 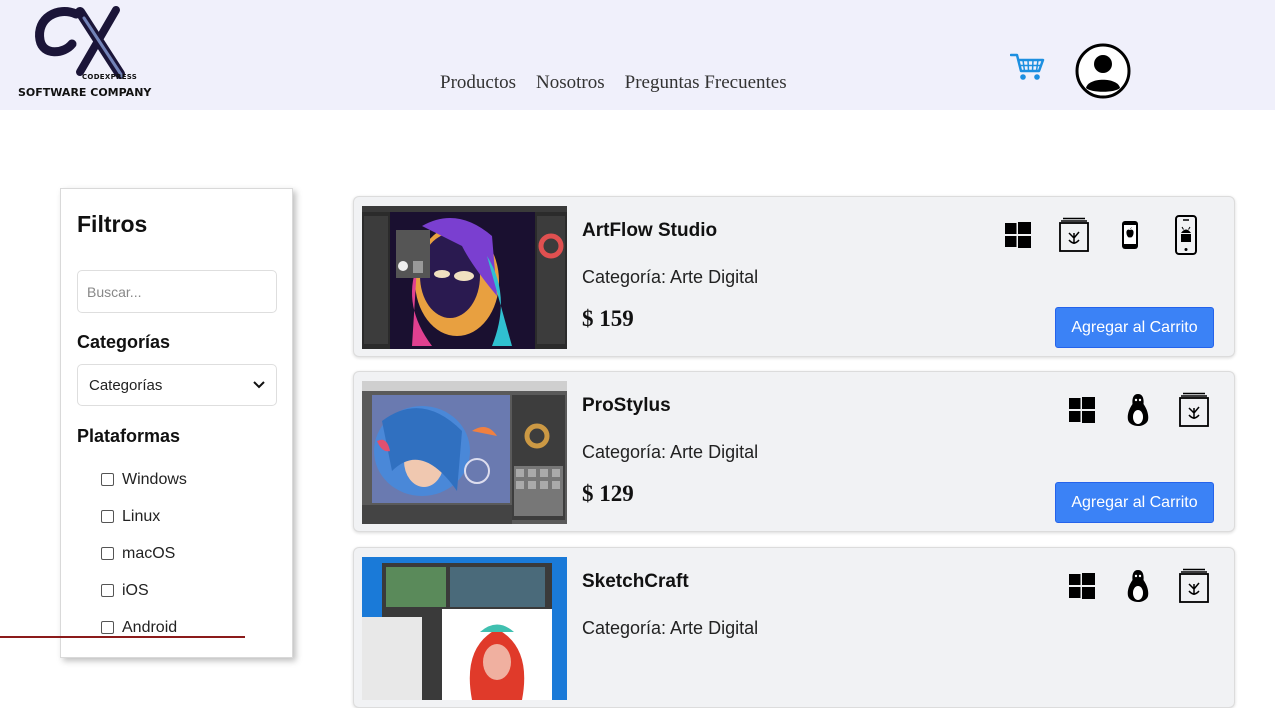 I want to click on platform-label: Linux, so click(x=141, y=516).